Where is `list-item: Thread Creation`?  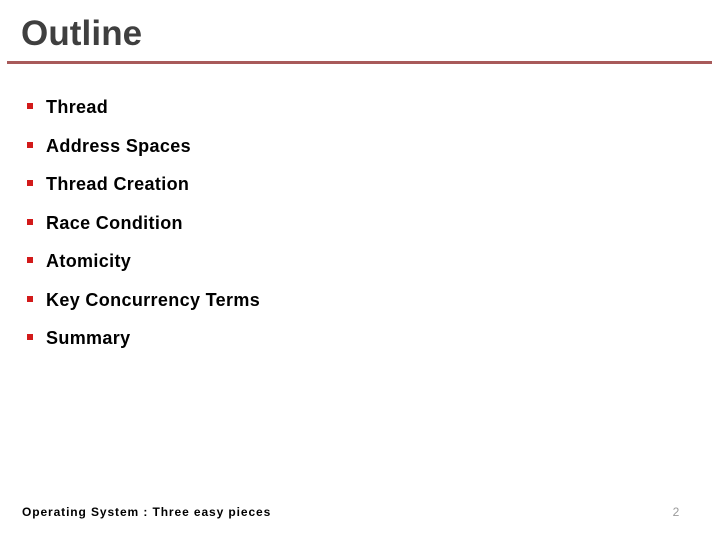 list-item: Thread Creation is located at coordinates (356, 184).